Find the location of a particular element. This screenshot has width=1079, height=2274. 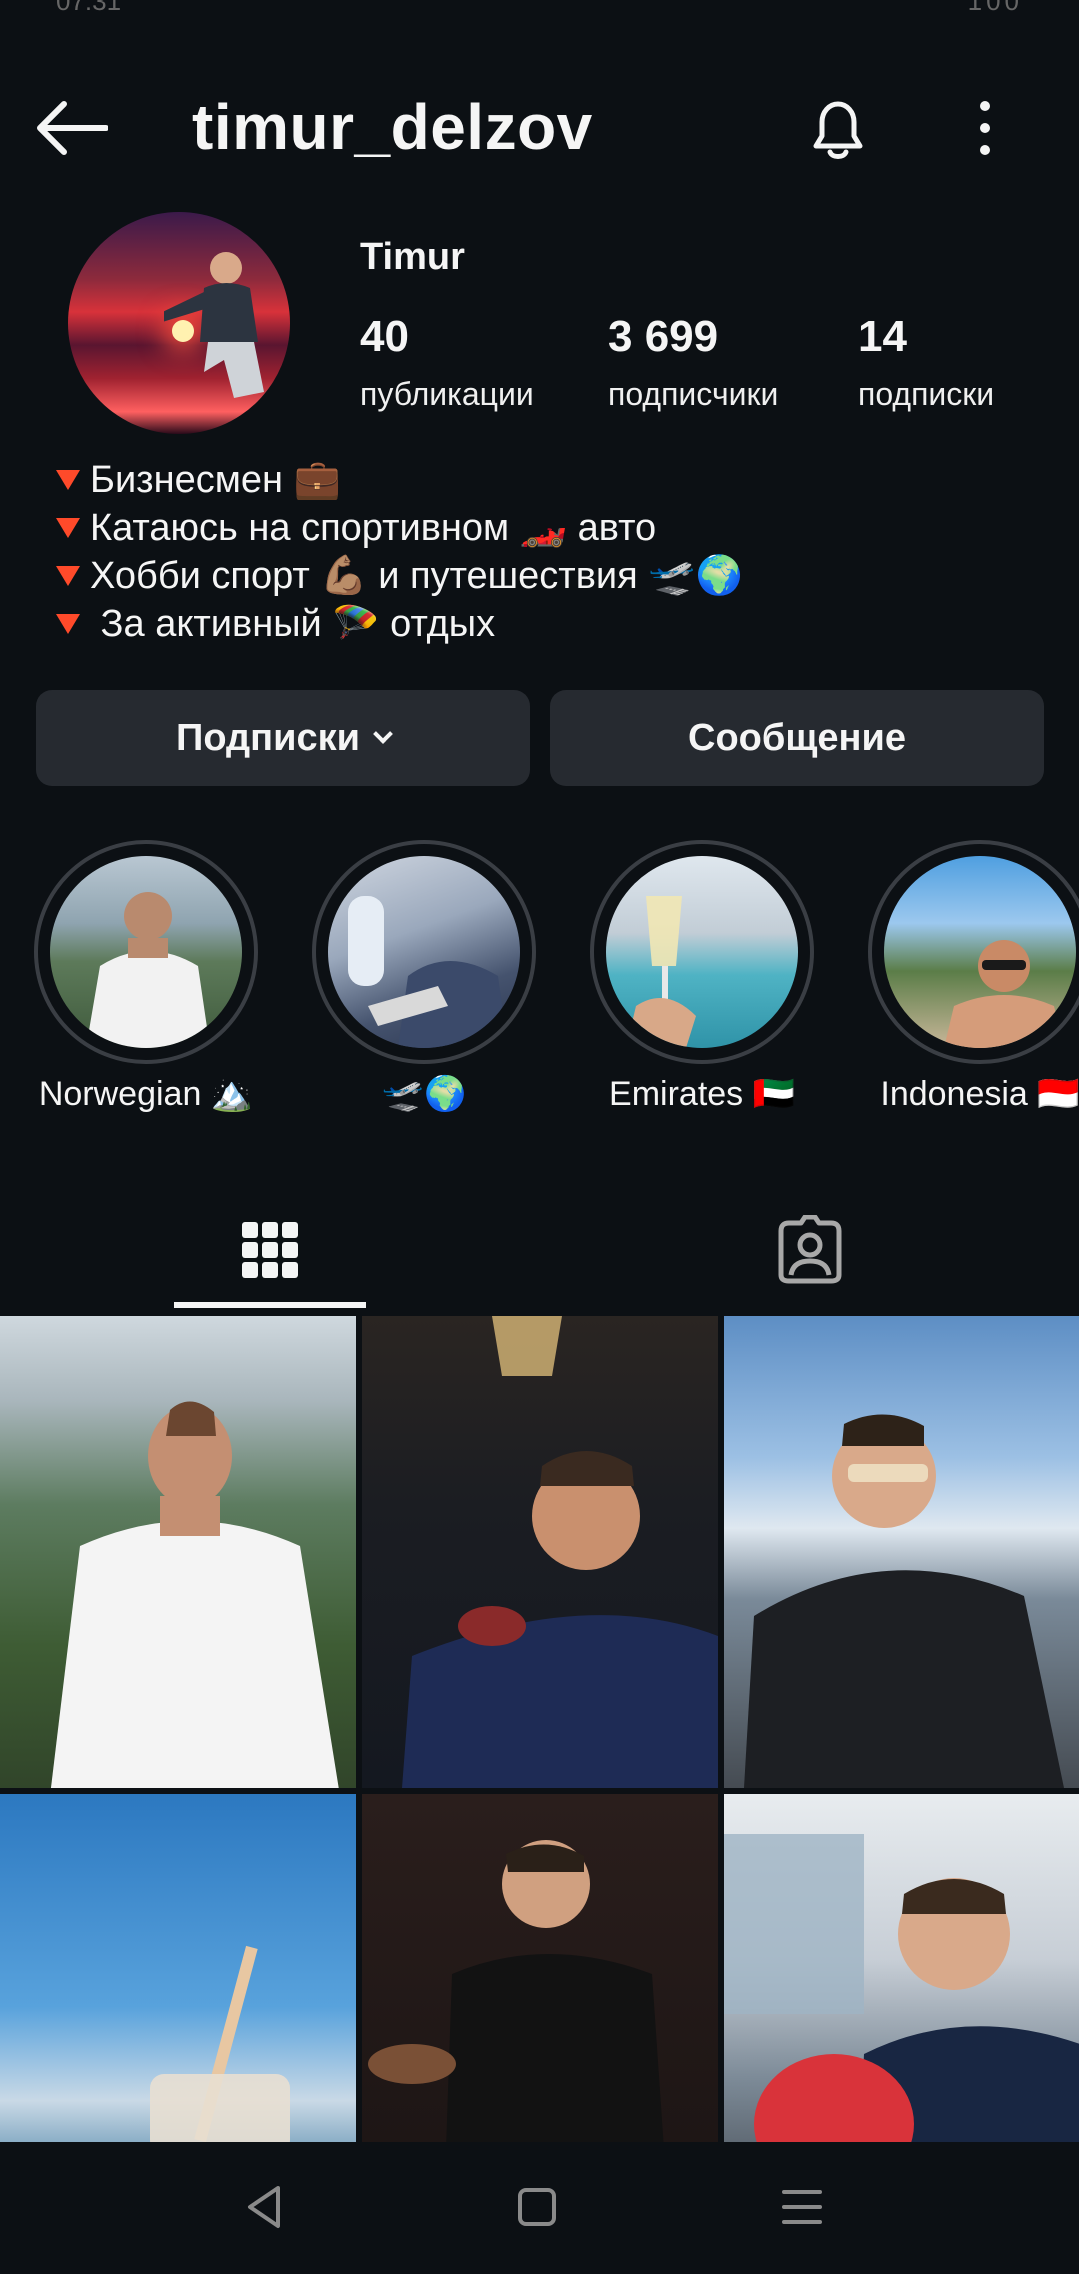

tab-tagged is located at coordinates (809, 1250).